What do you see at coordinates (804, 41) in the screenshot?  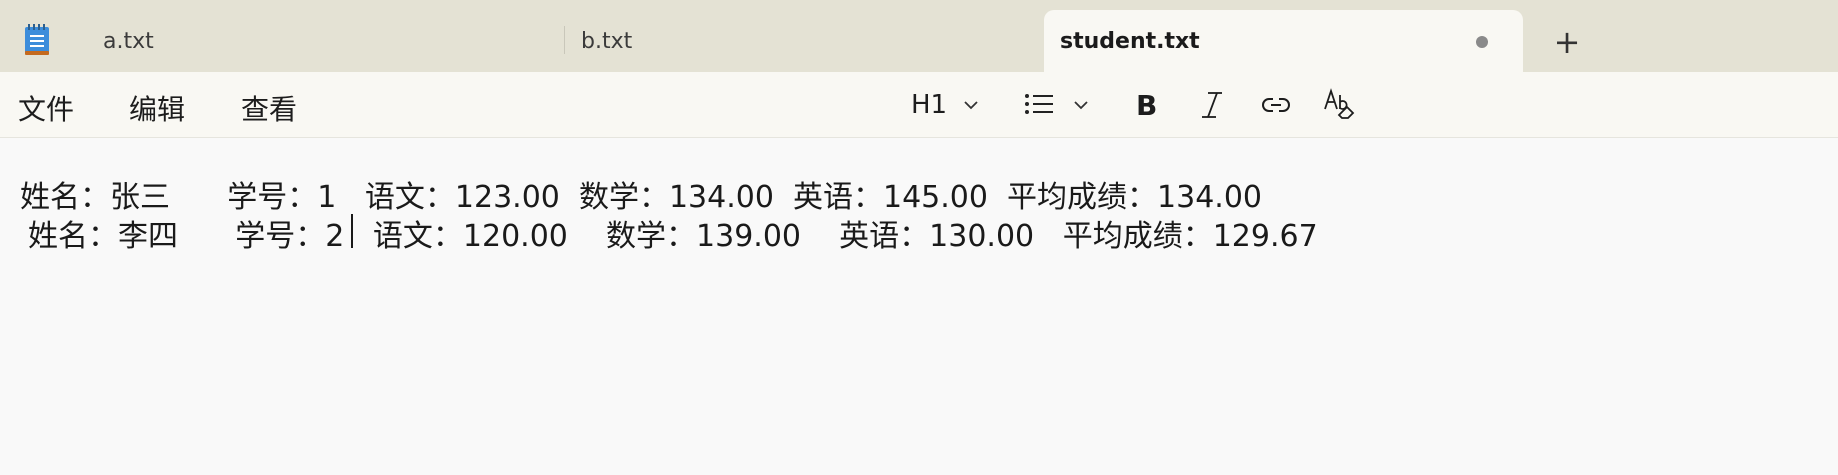 I see `tab-b-txt: b.txt` at bounding box center [804, 41].